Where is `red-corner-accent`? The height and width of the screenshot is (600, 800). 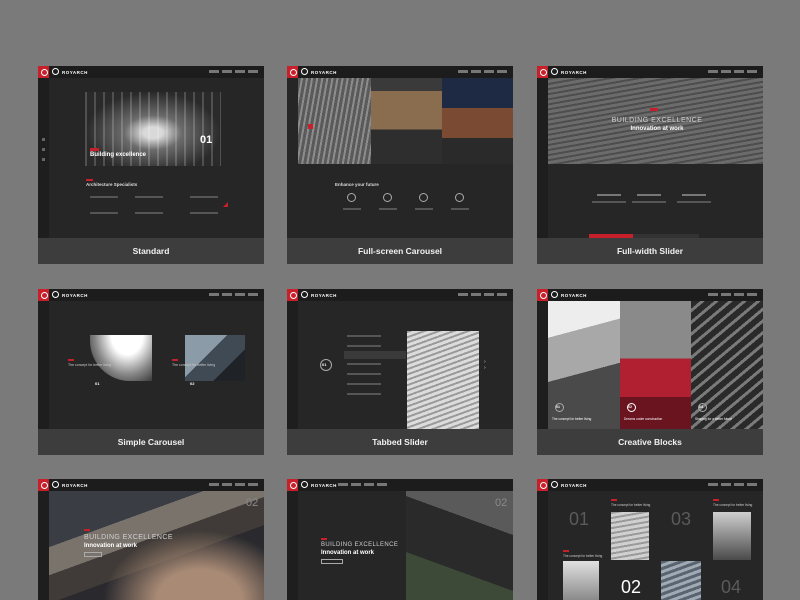
red-corner-accent is located at coordinates (225, 204).